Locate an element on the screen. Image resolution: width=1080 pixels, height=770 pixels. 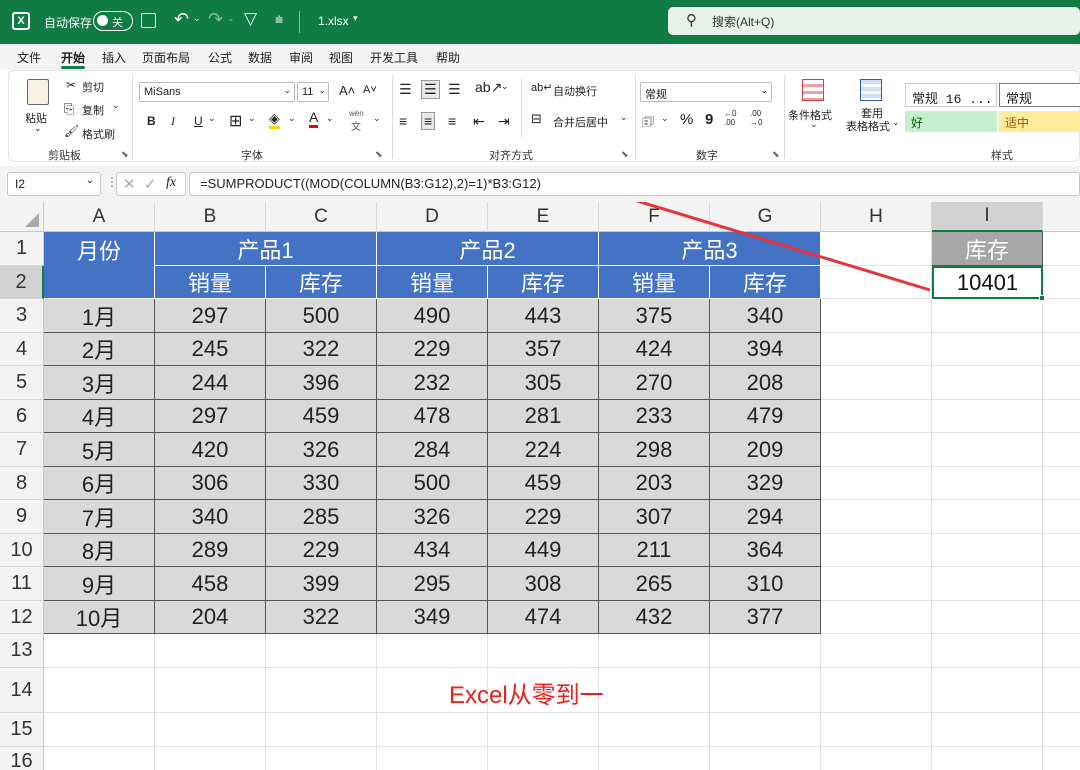
row-header-12: 12 is located at coordinates (22, 617).